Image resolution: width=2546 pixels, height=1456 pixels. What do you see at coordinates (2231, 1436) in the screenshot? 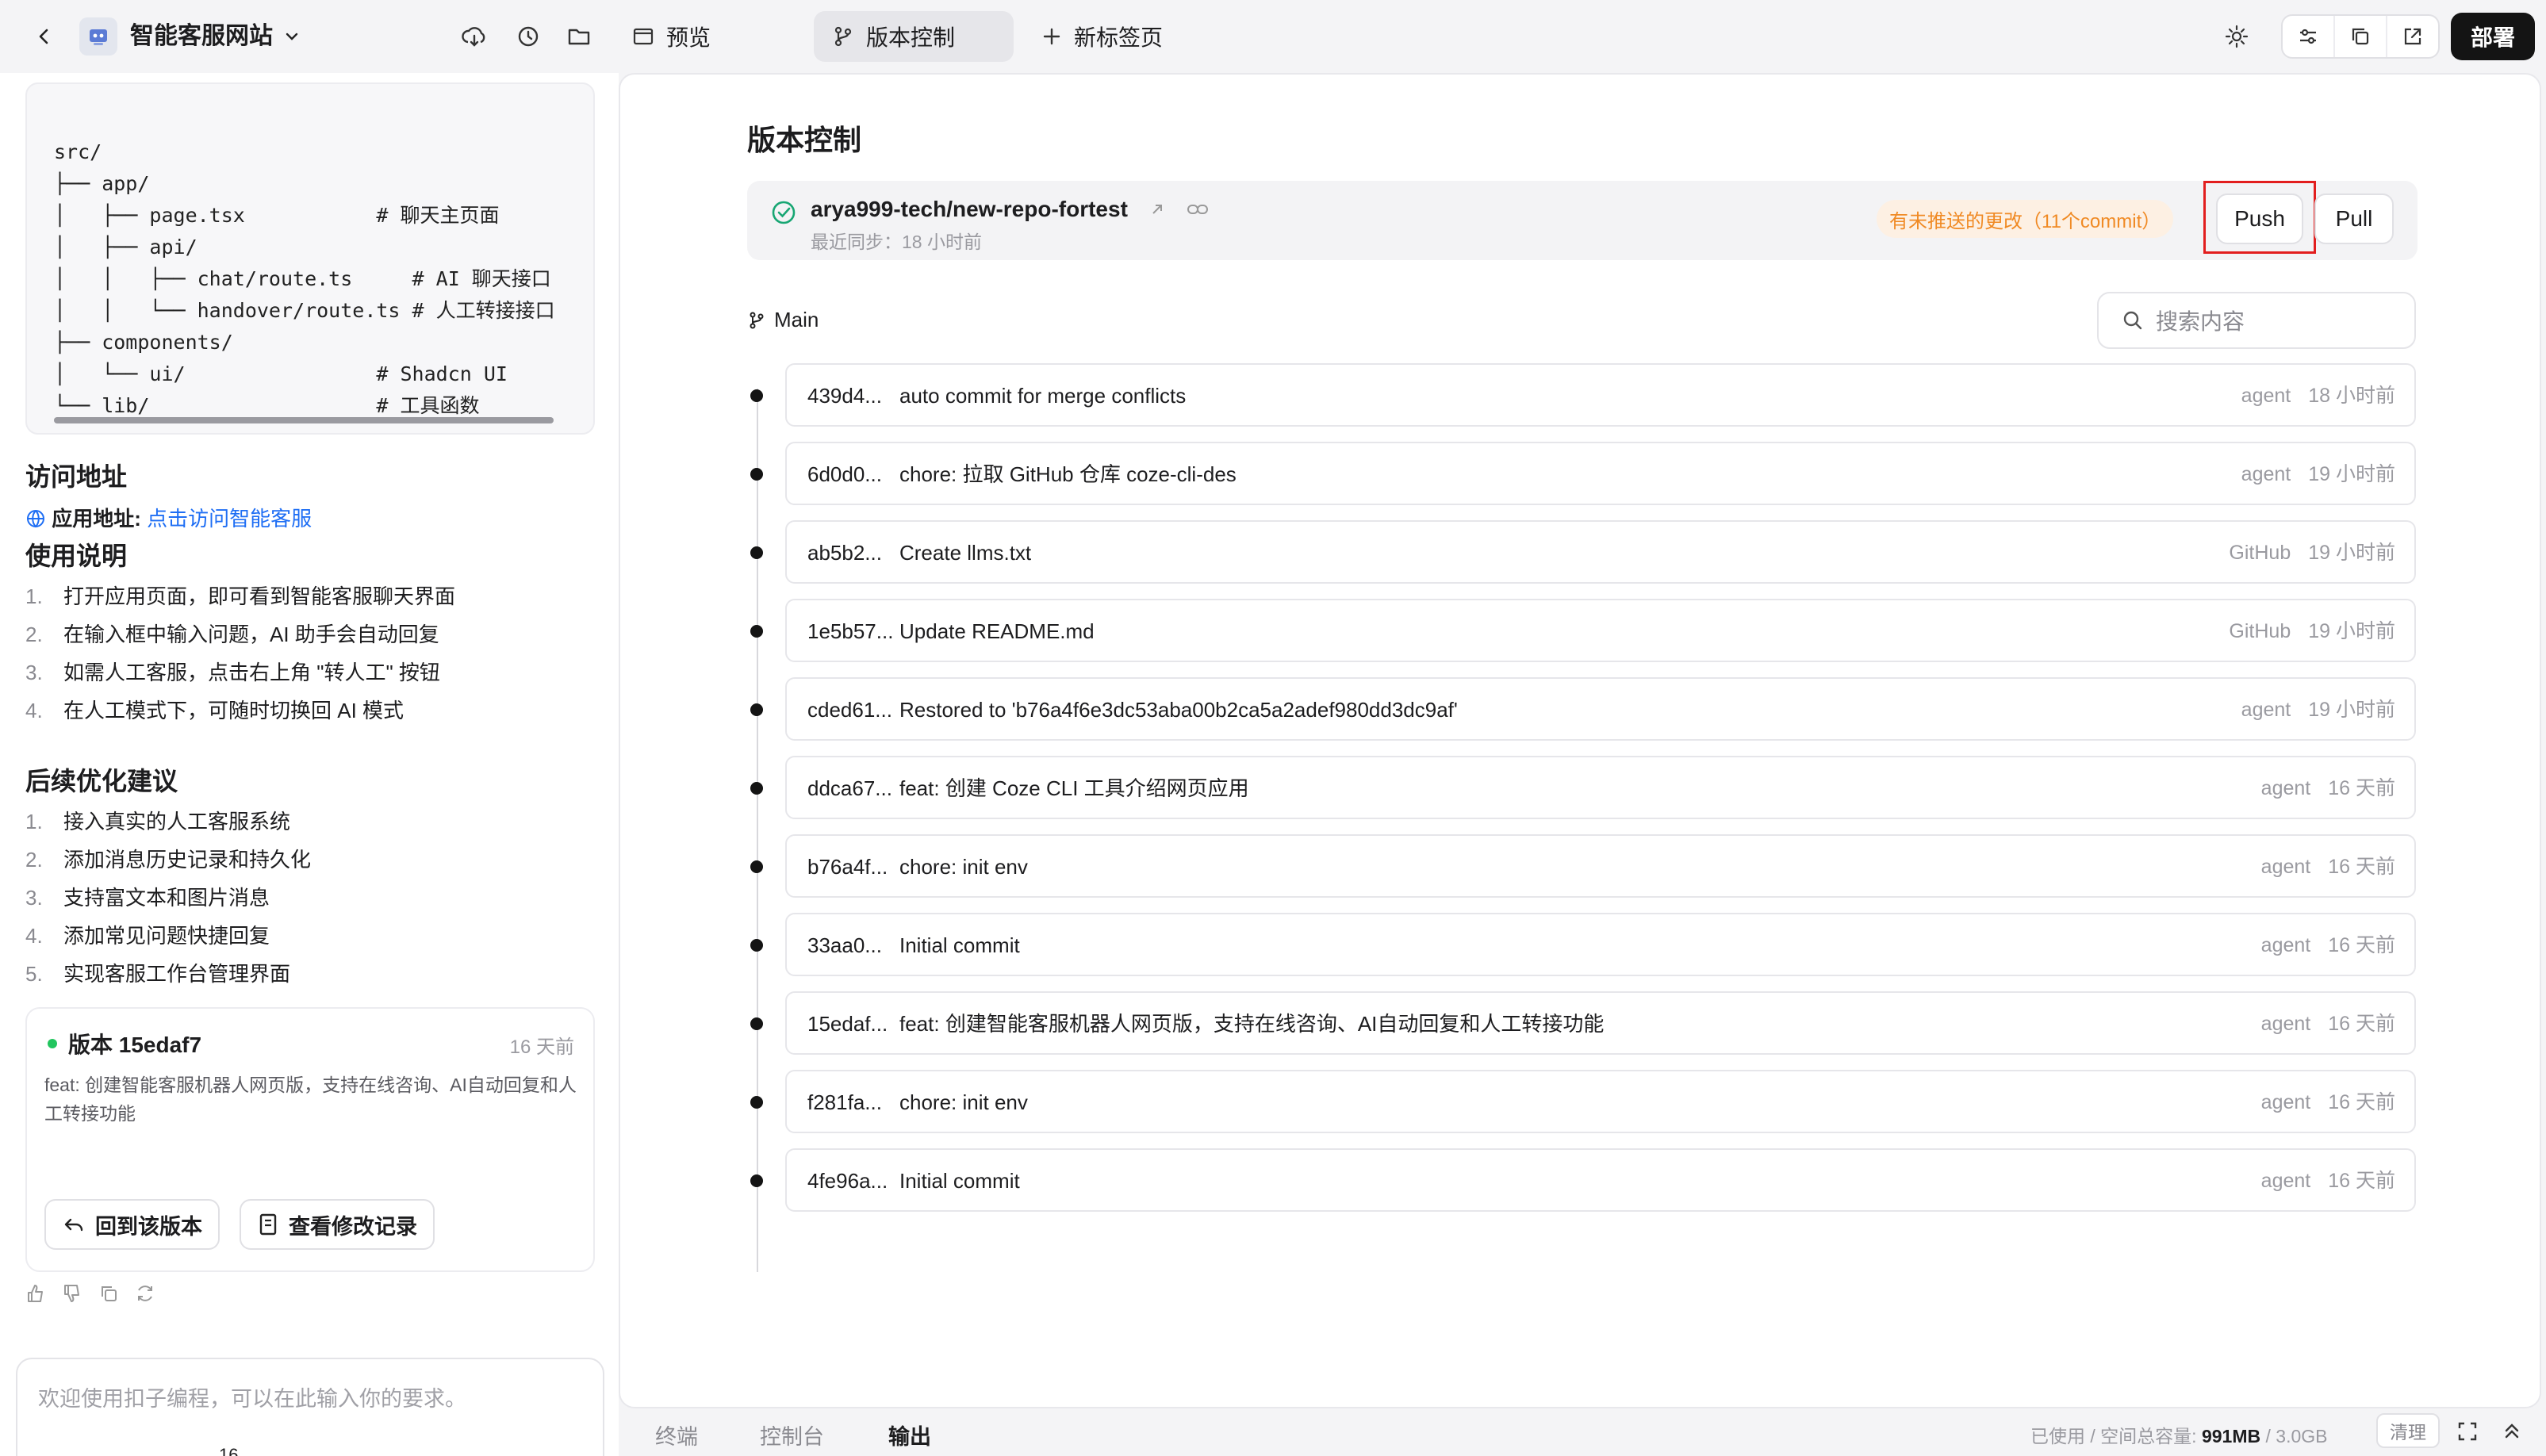
I see `storage-used: 991MB` at bounding box center [2231, 1436].